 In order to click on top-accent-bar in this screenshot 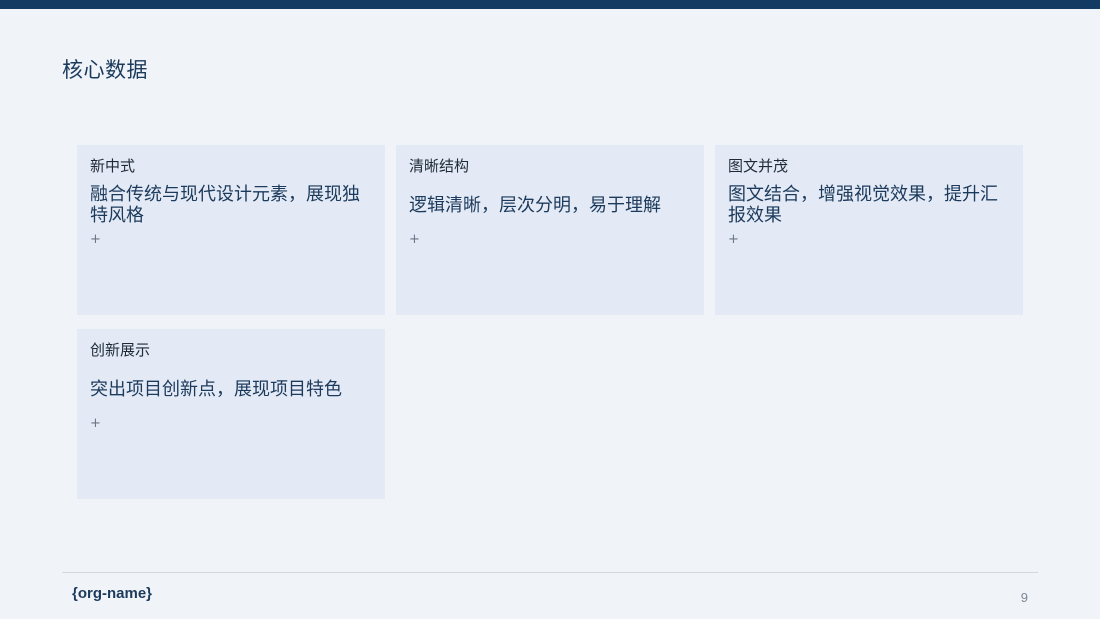, I will do `click(550, 4)`.